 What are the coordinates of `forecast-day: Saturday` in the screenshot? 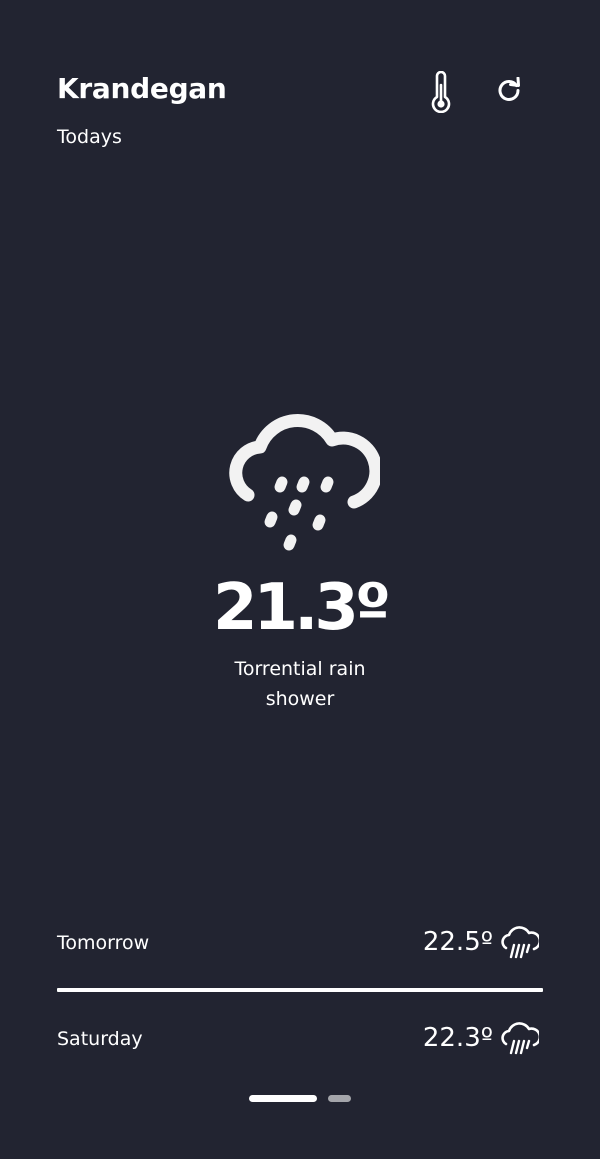 It's located at (100, 1039).